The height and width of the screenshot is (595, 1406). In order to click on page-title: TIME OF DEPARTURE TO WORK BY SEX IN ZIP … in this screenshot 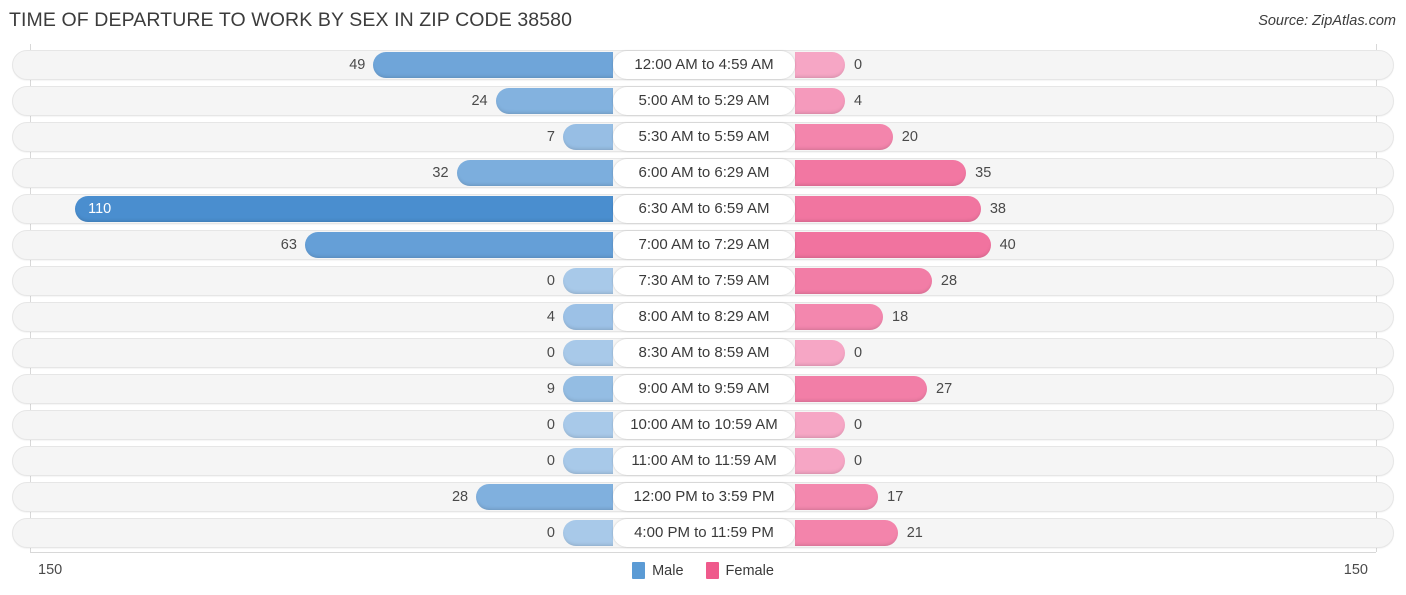, I will do `click(291, 20)`.